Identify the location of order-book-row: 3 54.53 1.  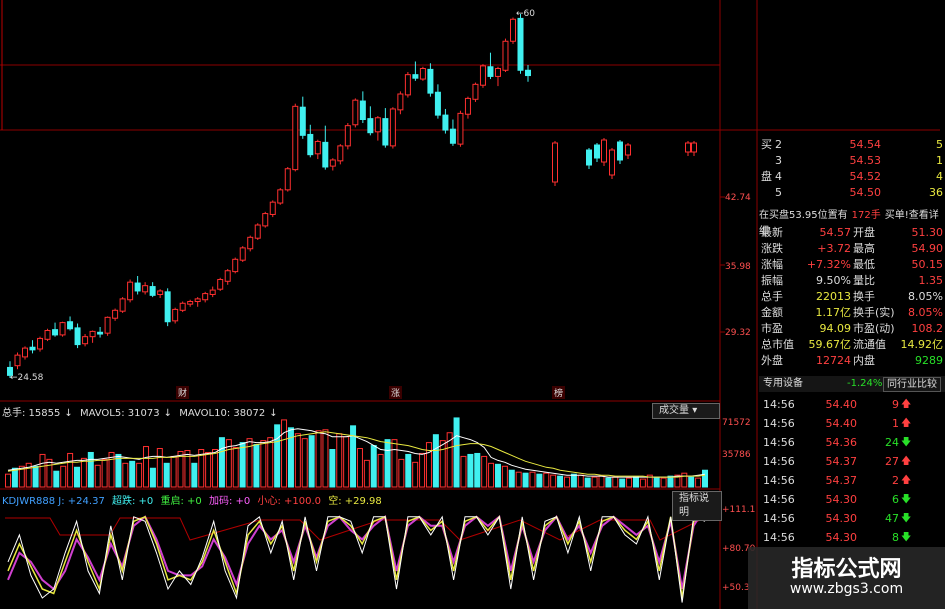
(852, 161).